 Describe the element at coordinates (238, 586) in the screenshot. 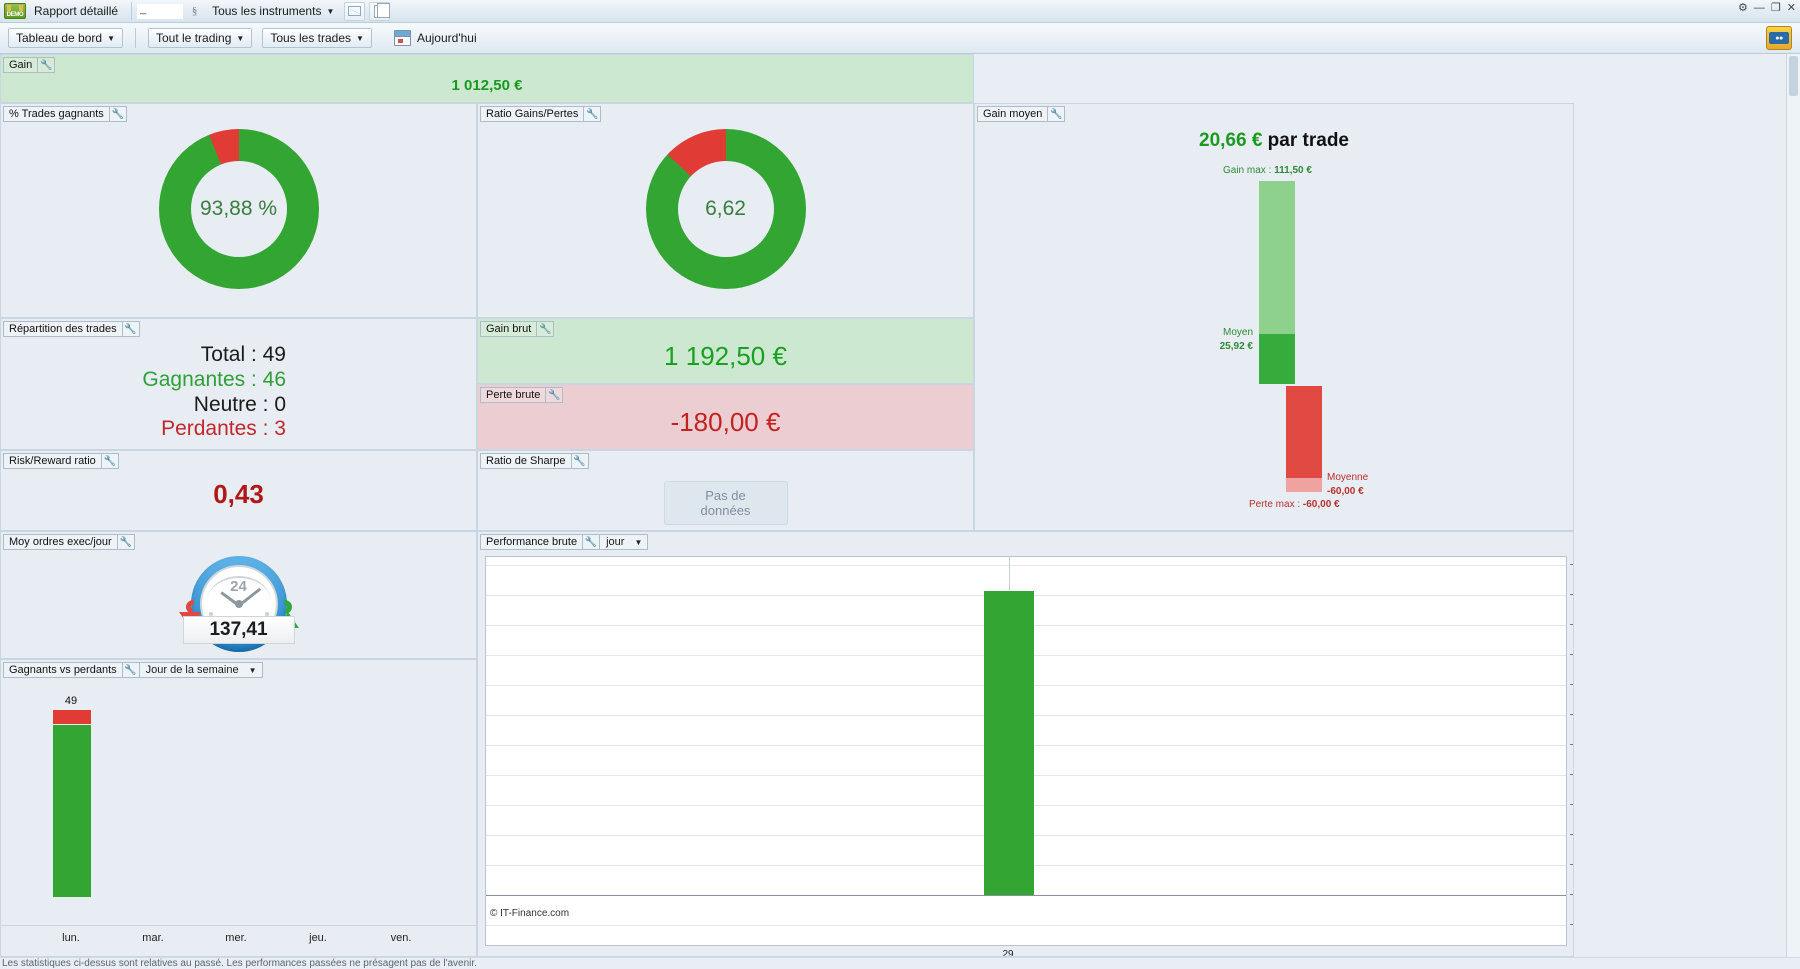

I see `clock-gauge-number: 24` at that location.